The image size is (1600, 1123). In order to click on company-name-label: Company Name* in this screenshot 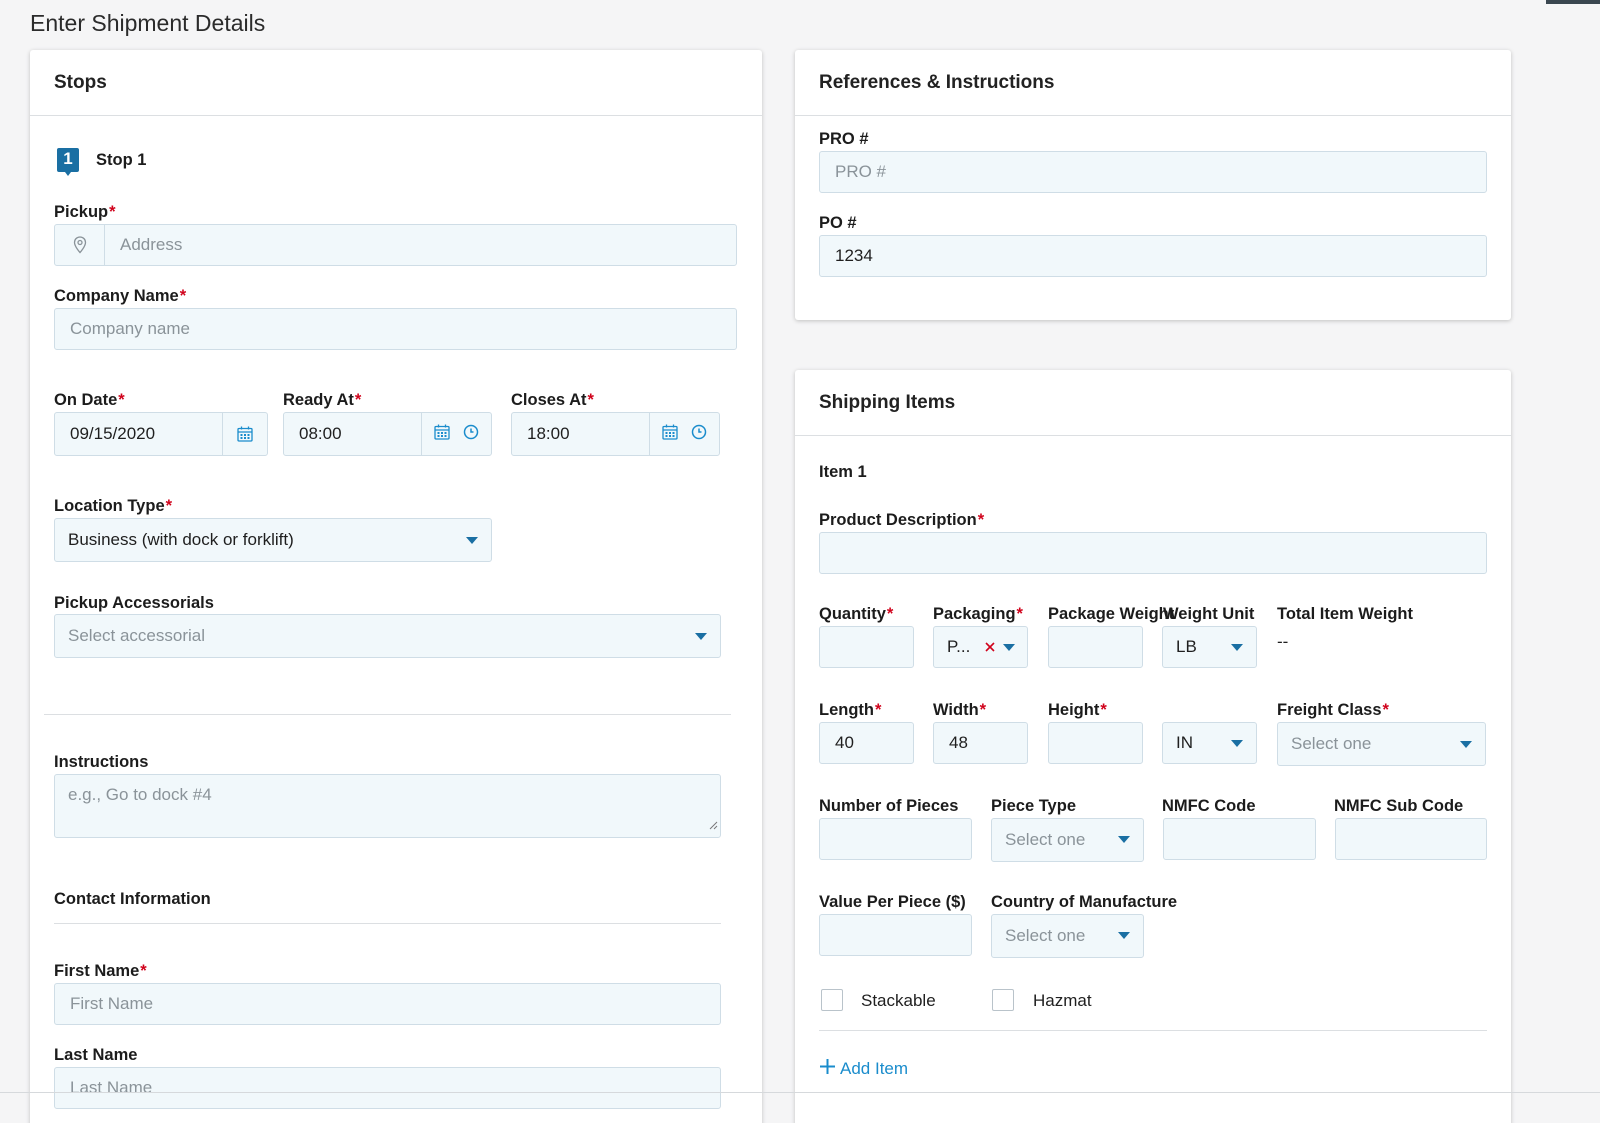, I will do `click(120, 296)`.